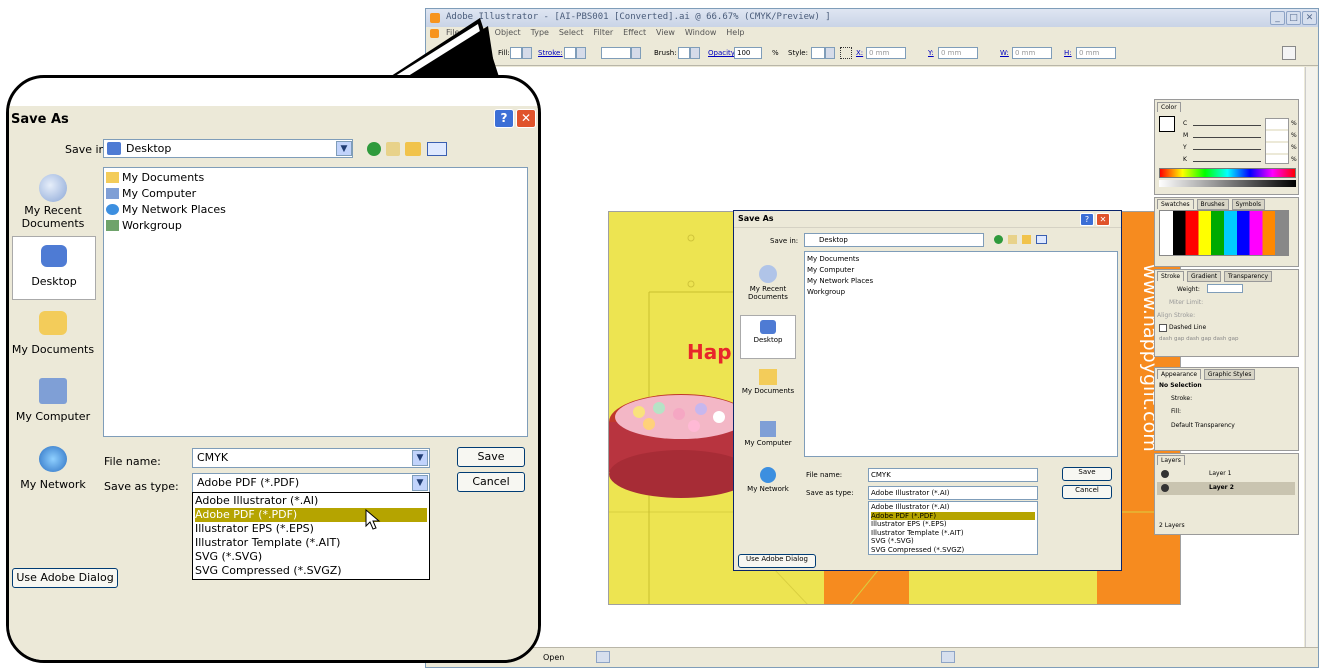 Image resolution: width=1319 pixels, height=668 pixels. What do you see at coordinates (1224, 233) in the screenshot?
I see `swatch-grid` at bounding box center [1224, 233].